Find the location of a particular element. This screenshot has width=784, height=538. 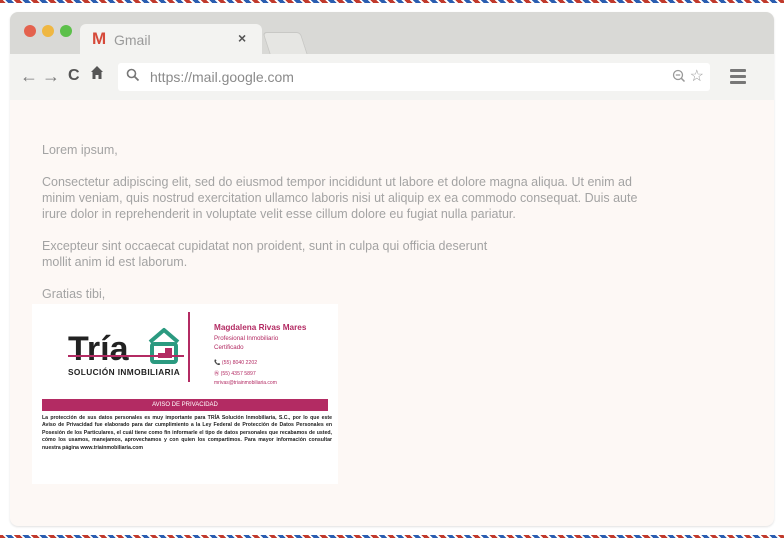

airmail-stripe-top is located at coordinates (392, 1).